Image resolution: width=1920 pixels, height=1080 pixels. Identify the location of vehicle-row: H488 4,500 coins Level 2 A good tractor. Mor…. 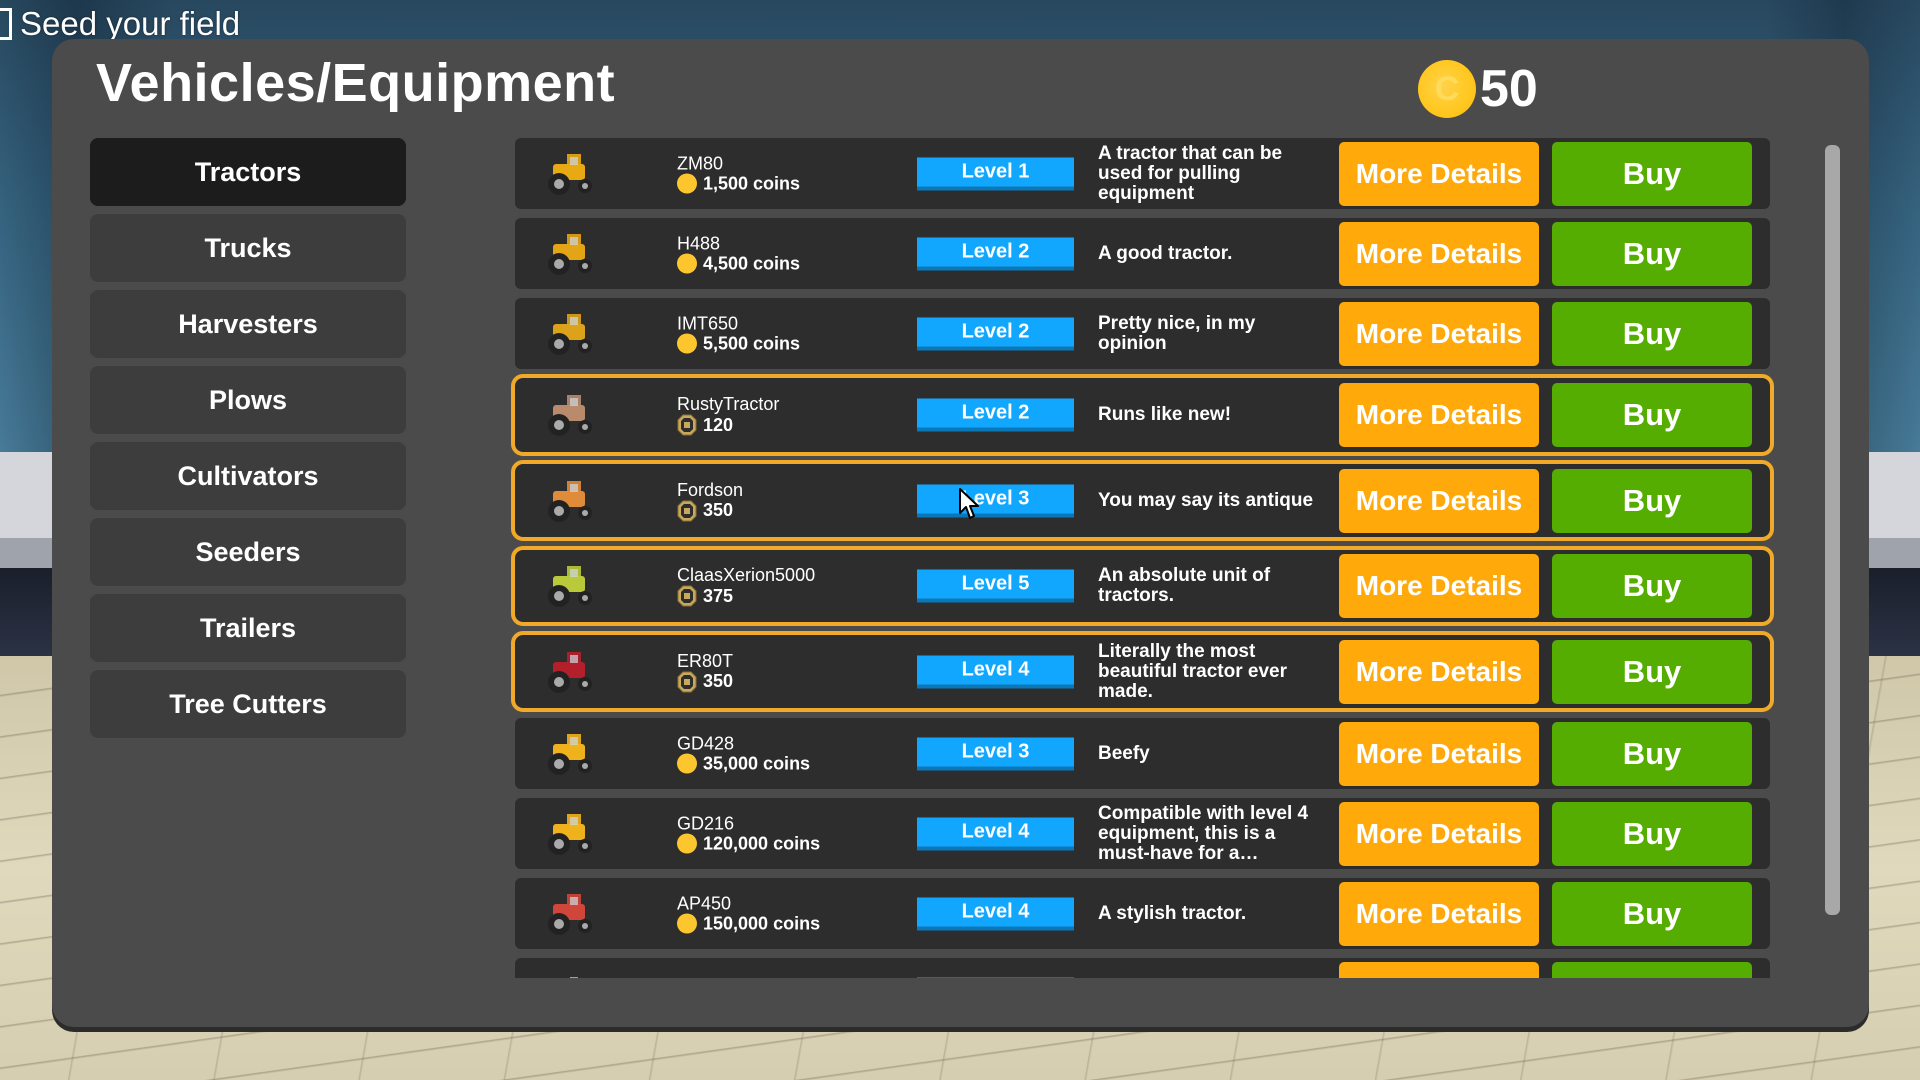
(1142, 253).